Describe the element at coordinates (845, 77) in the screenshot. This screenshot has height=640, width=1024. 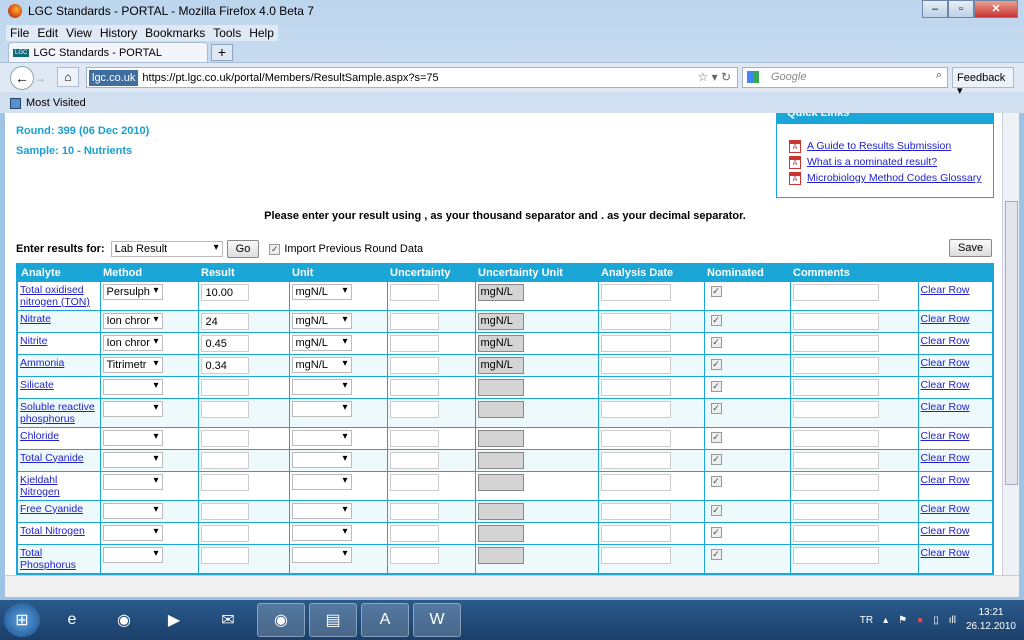
I see `search-box: Google ⌕` at that location.